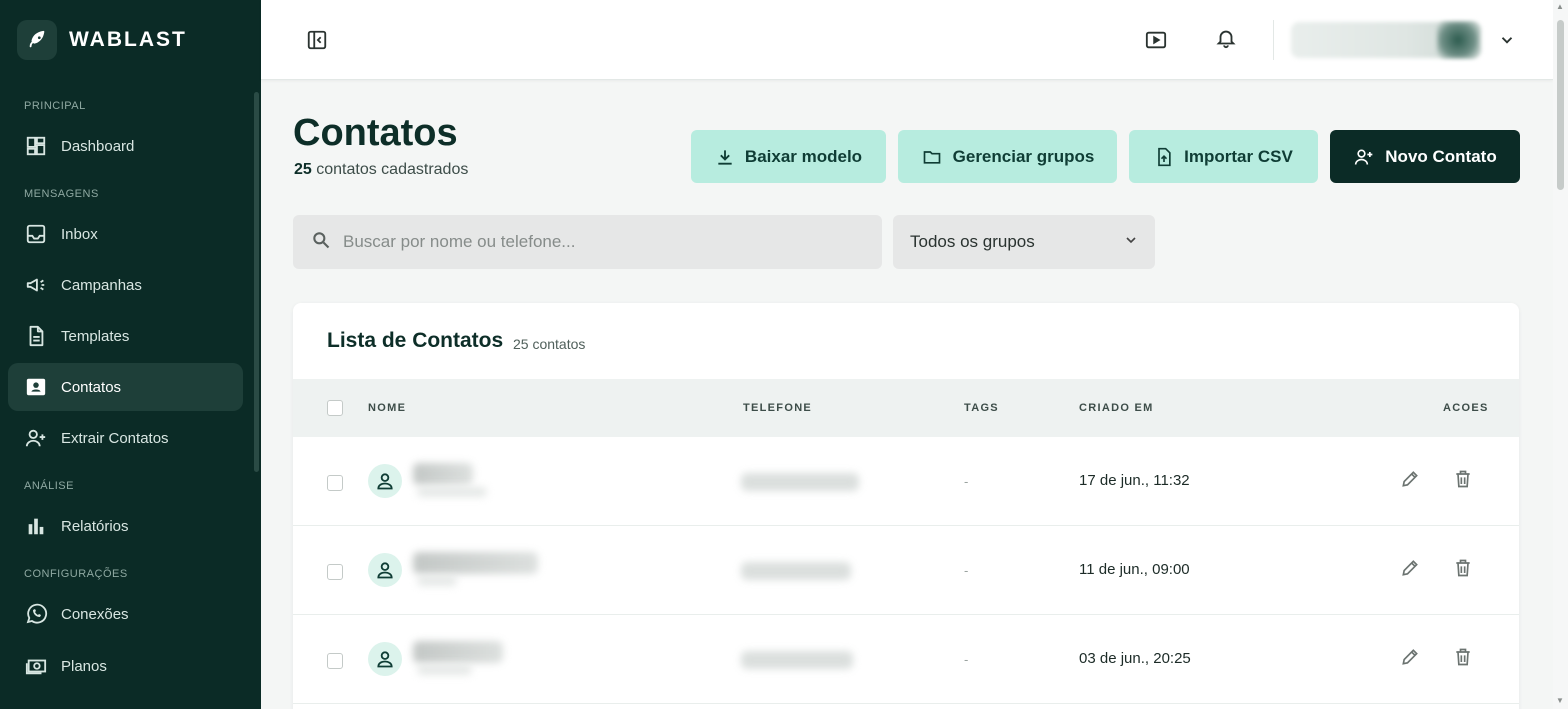 This screenshot has width=1568, height=709. What do you see at coordinates (61, 194) in the screenshot?
I see `section-label-mensagens: MENSAGENS` at bounding box center [61, 194].